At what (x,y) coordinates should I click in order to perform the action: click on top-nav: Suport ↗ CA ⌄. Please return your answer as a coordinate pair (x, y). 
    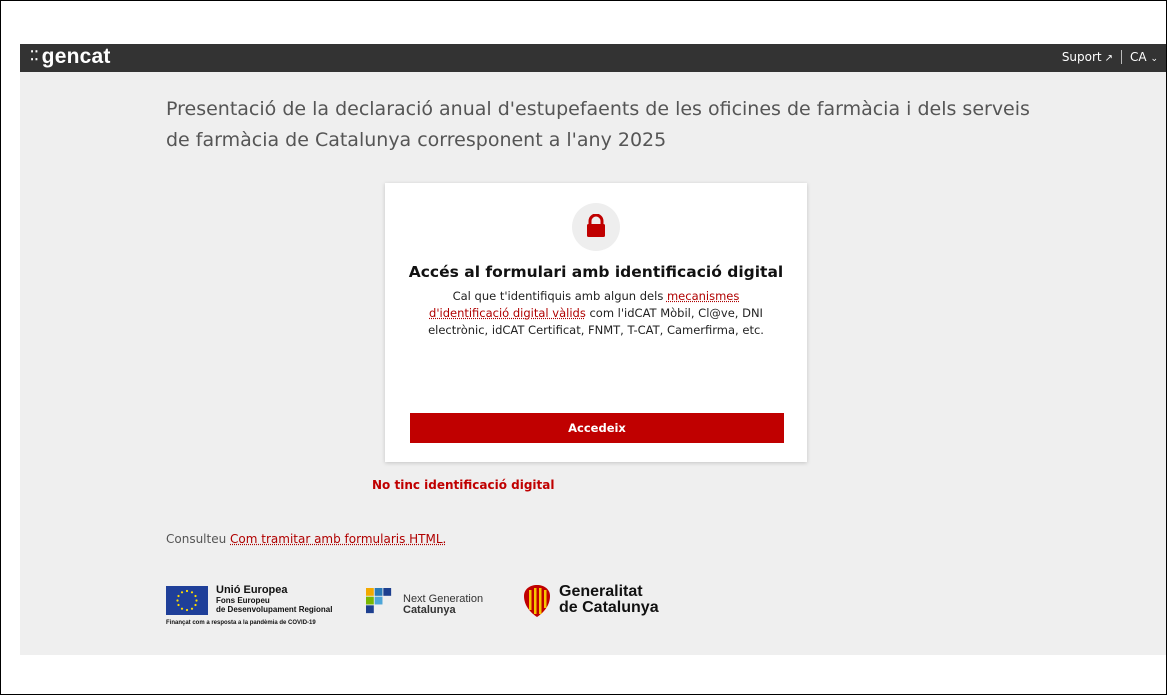
    Looking at the image, I should click on (1110, 57).